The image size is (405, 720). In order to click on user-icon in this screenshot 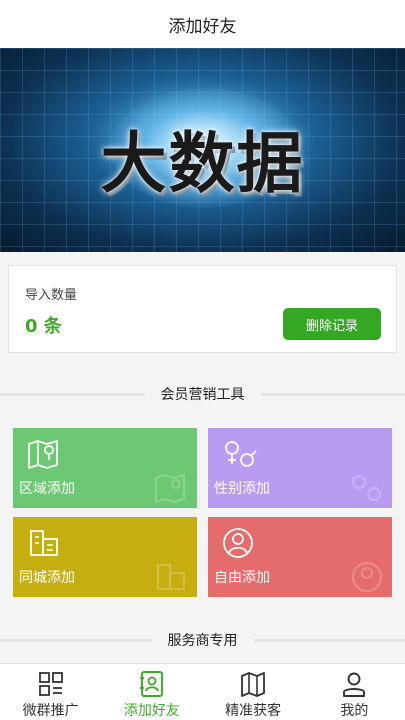, I will do `click(354, 684)`.